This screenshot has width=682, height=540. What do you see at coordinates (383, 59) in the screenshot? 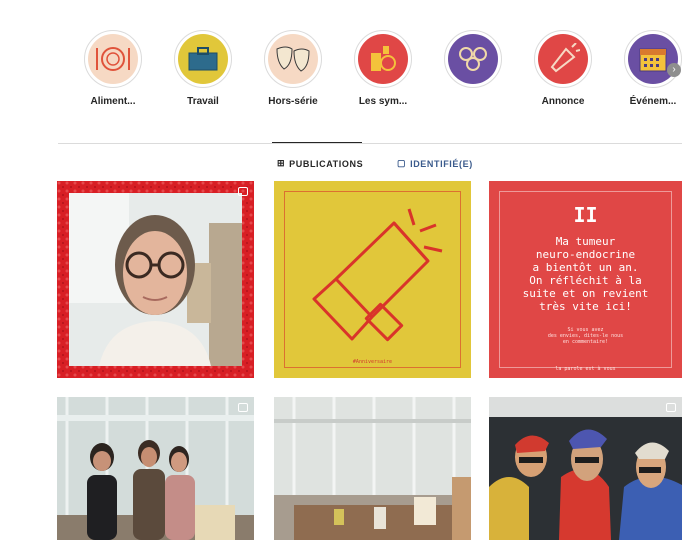
I see `lab-flask-icon` at bounding box center [383, 59].